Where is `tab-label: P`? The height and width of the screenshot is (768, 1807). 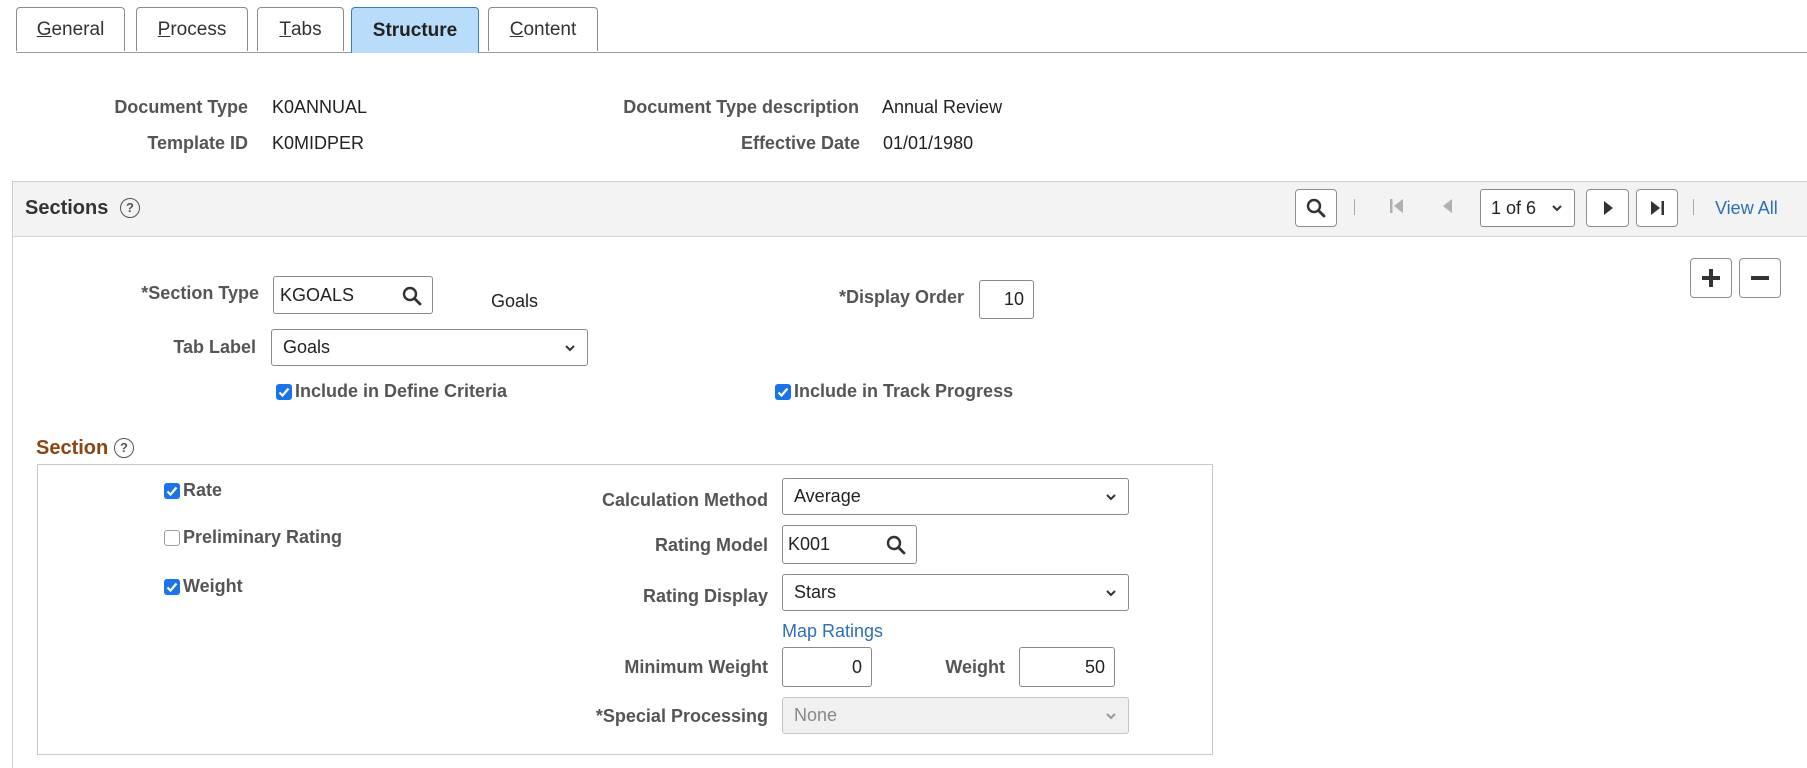 tab-label: P is located at coordinates (164, 29).